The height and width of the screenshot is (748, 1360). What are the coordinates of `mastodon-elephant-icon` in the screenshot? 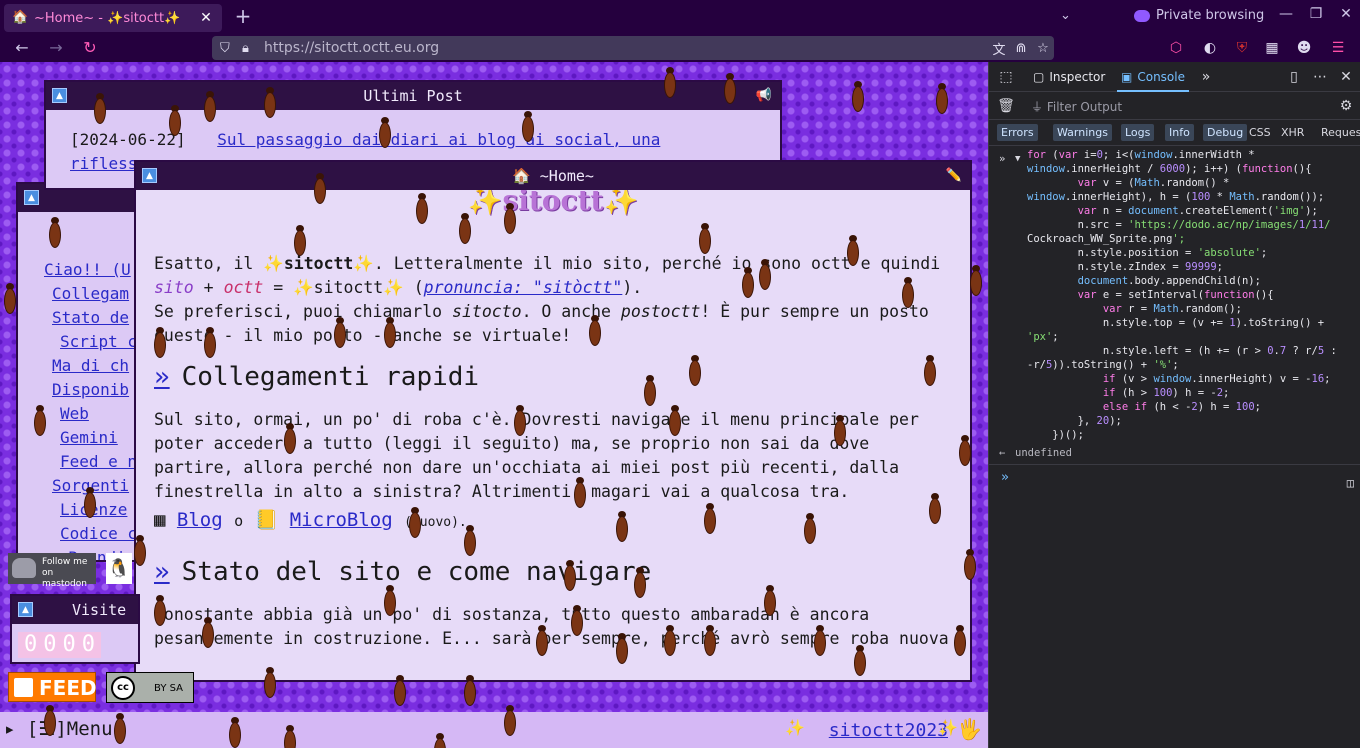 It's located at (24, 568).